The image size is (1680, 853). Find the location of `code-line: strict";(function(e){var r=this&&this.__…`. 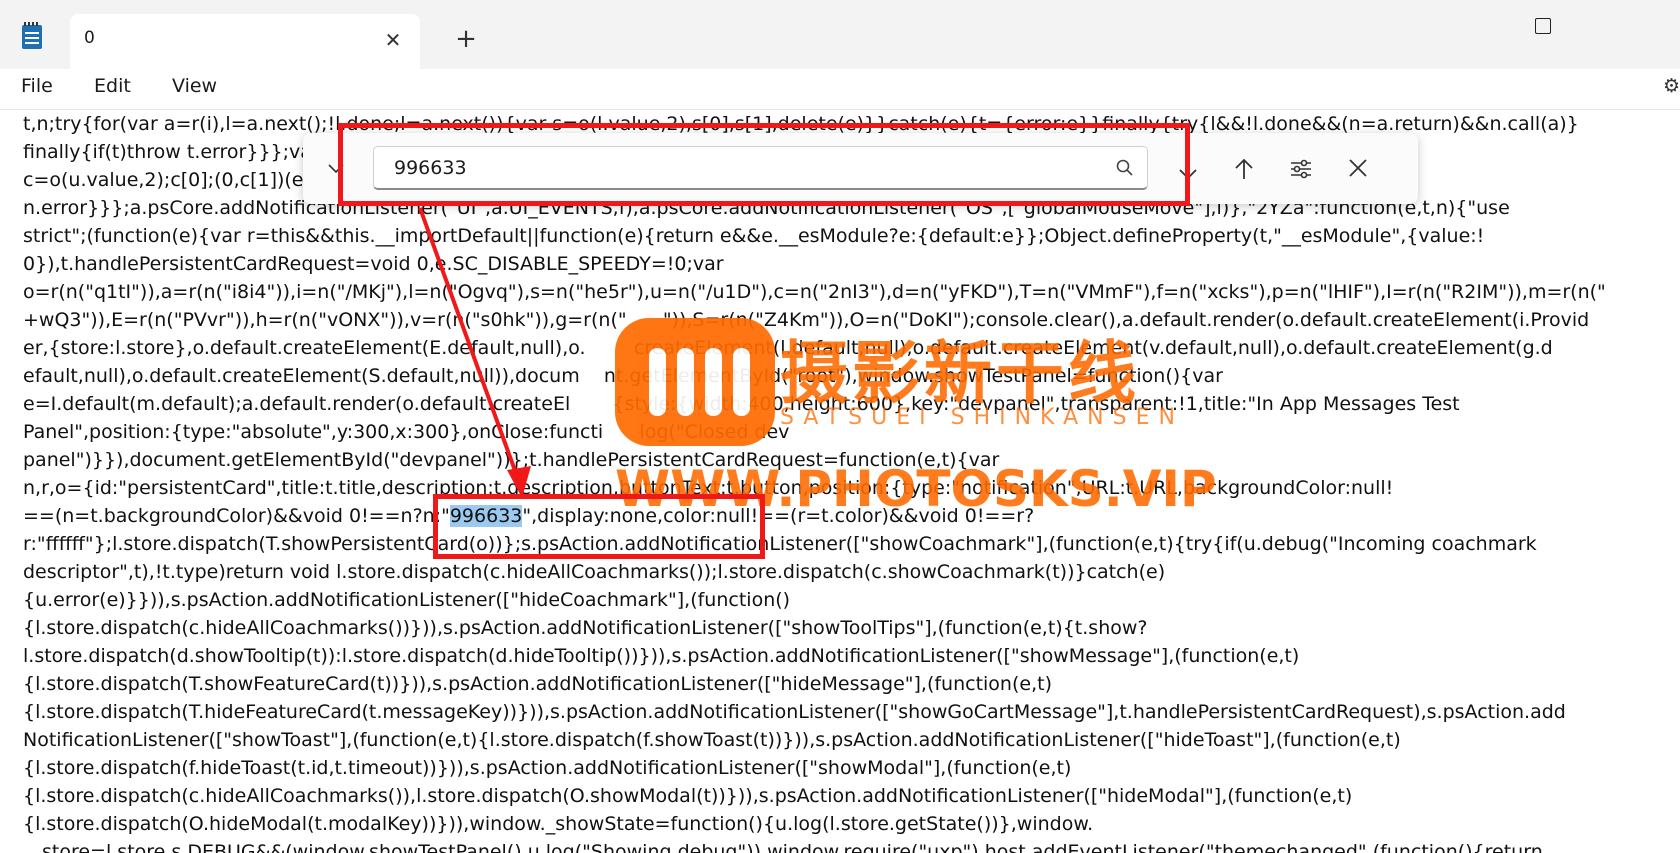

code-line: strict";(function(e){var r=this&&this.__… is located at coordinates (754, 236).